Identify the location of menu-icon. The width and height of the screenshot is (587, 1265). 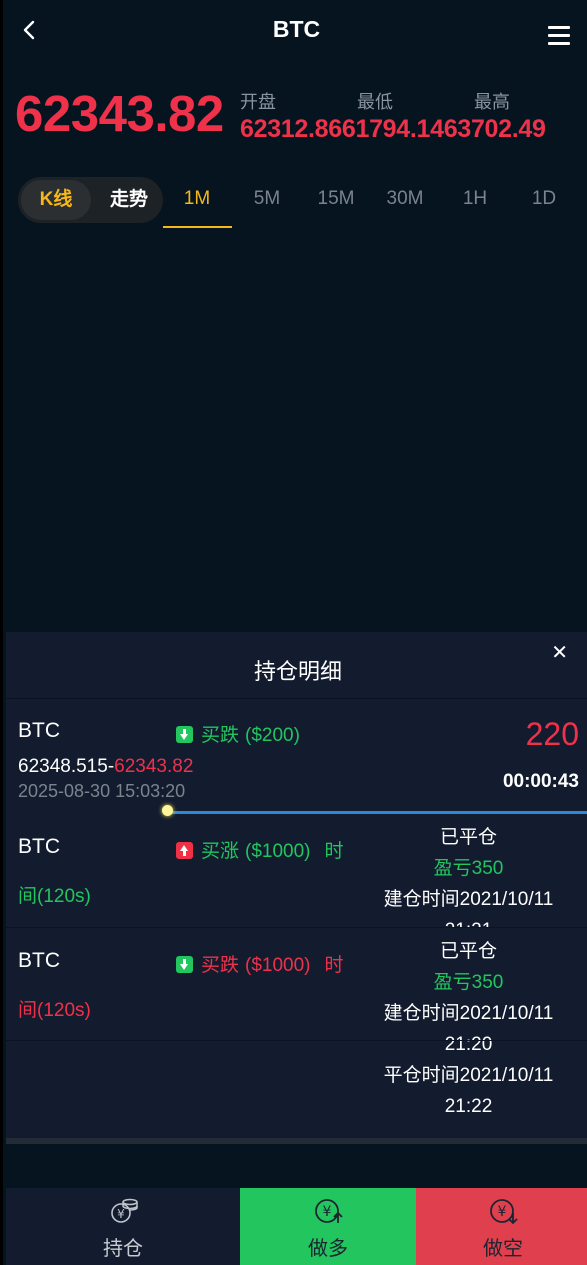
(559, 36).